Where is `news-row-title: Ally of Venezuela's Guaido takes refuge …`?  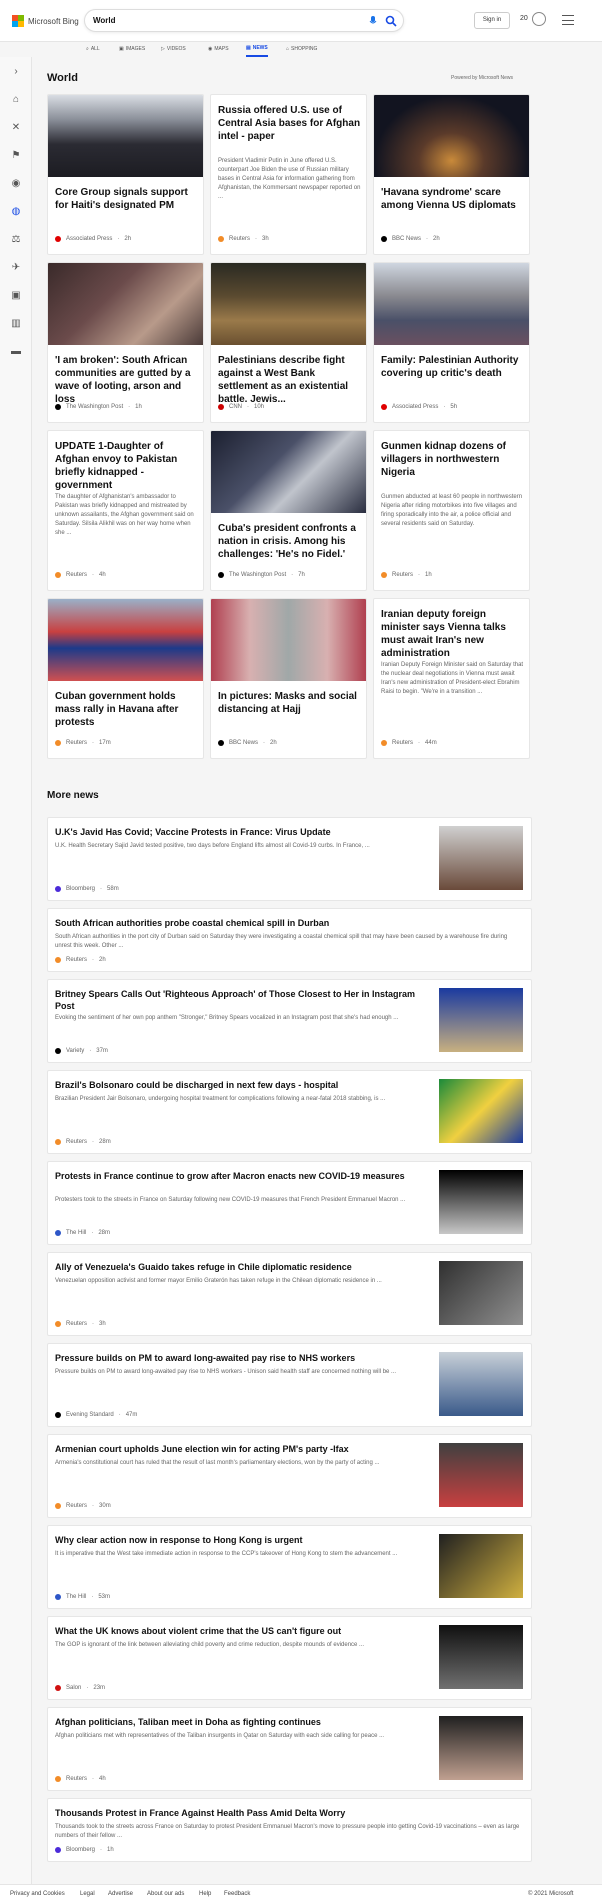
news-row-title: Ally of Venezuela's Guaido takes refuge … is located at coordinates (245, 1267).